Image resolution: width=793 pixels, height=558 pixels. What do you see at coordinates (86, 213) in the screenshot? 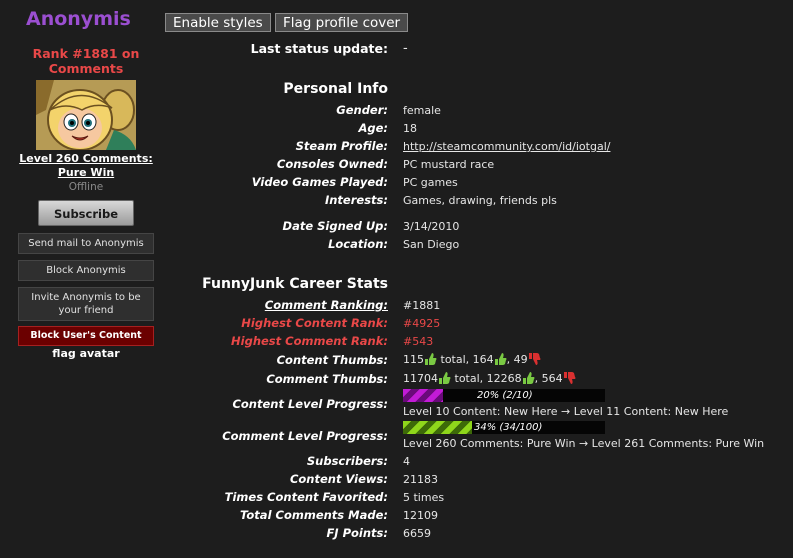
I see `subscribe-button: Subscribe` at bounding box center [86, 213].